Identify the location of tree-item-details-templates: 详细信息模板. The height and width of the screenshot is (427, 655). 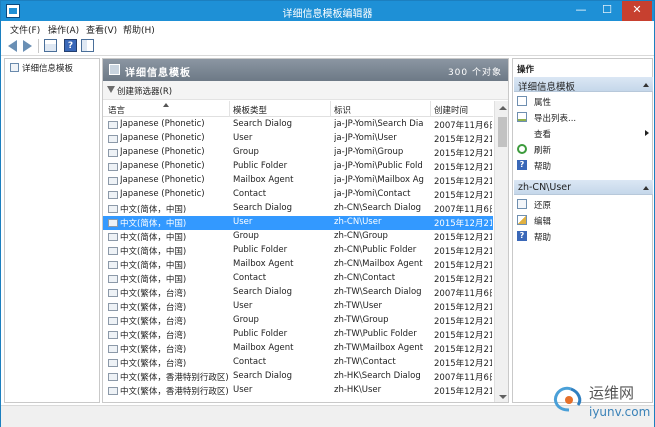
(41, 68).